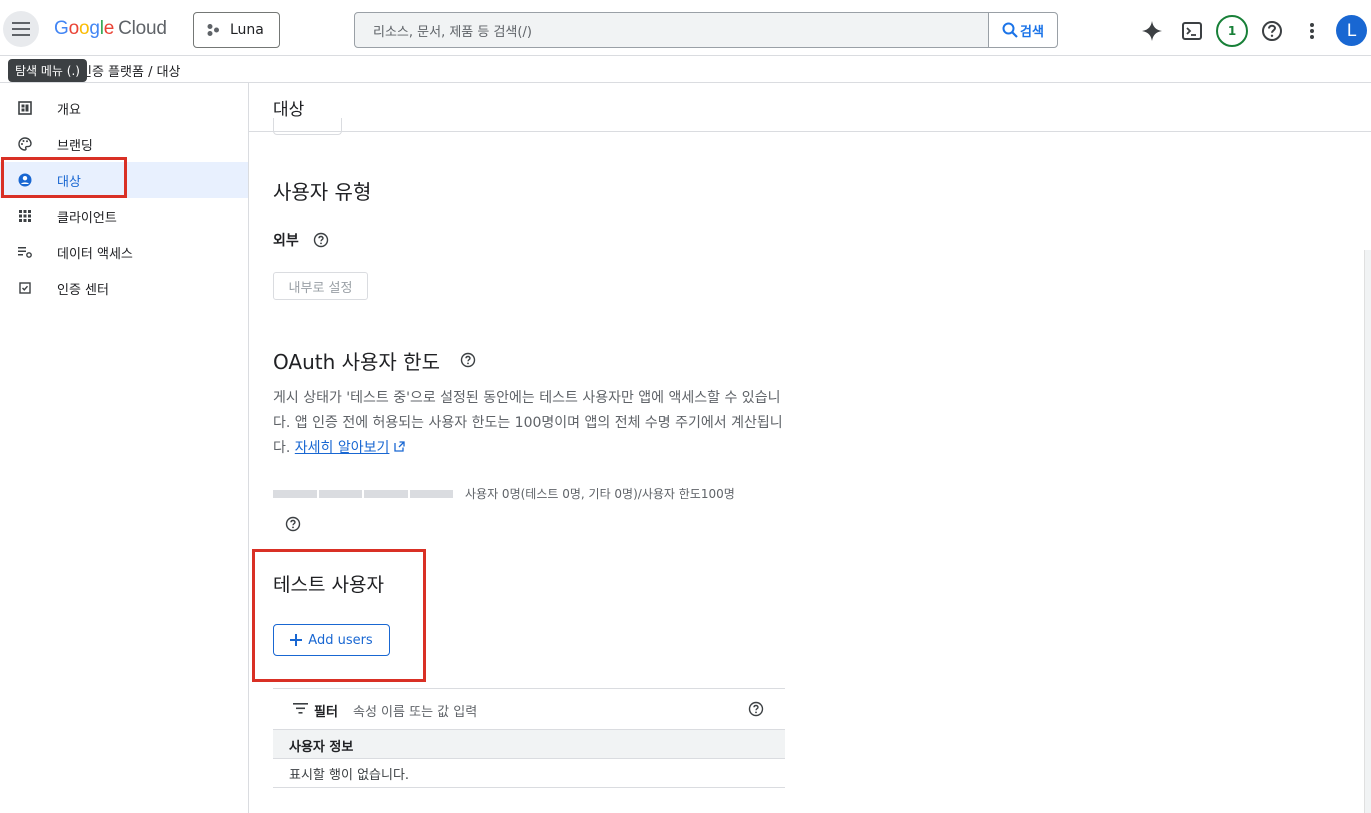  What do you see at coordinates (124, 216) in the screenshot?
I see `sidebar-item-clients: 클라이언트` at bounding box center [124, 216].